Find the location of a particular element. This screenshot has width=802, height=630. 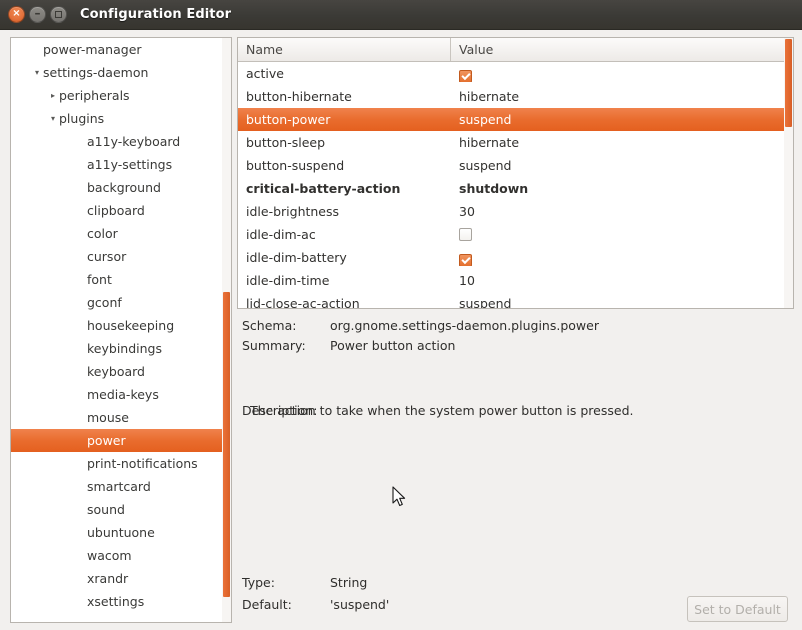

sidebar-item-label: power-manager is located at coordinates (92, 49).